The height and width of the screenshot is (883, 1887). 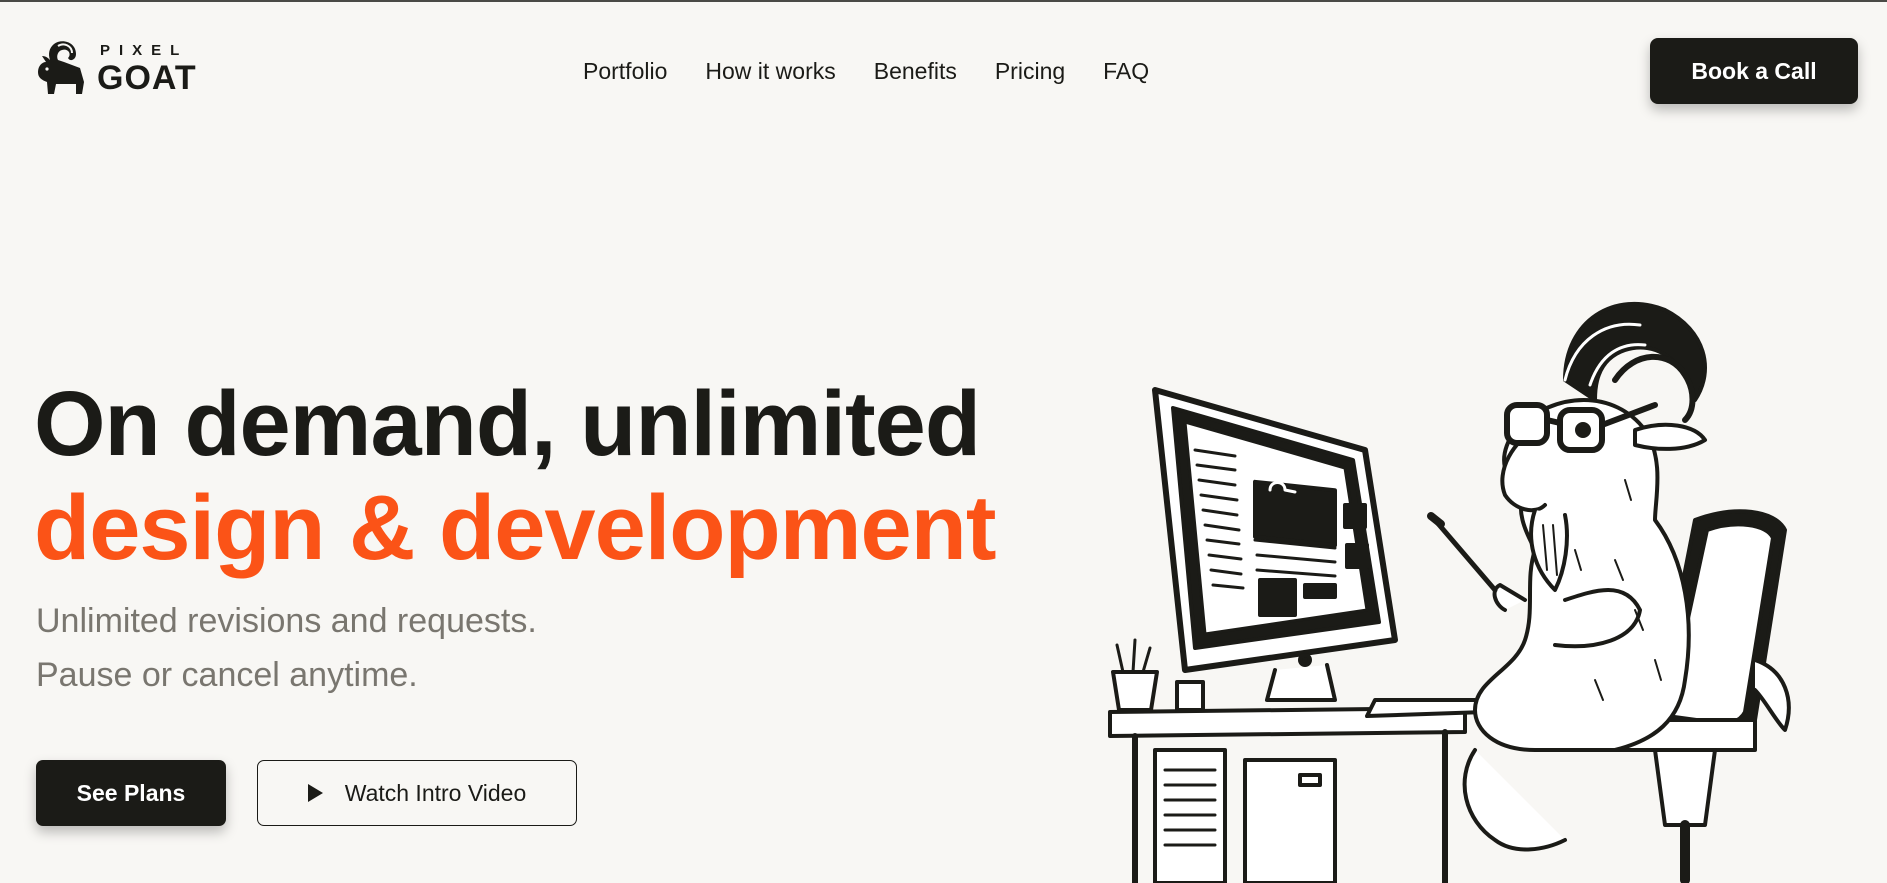 What do you see at coordinates (915, 71) in the screenshot?
I see `nav-benefits: Benefits` at bounding box center [915, 71].